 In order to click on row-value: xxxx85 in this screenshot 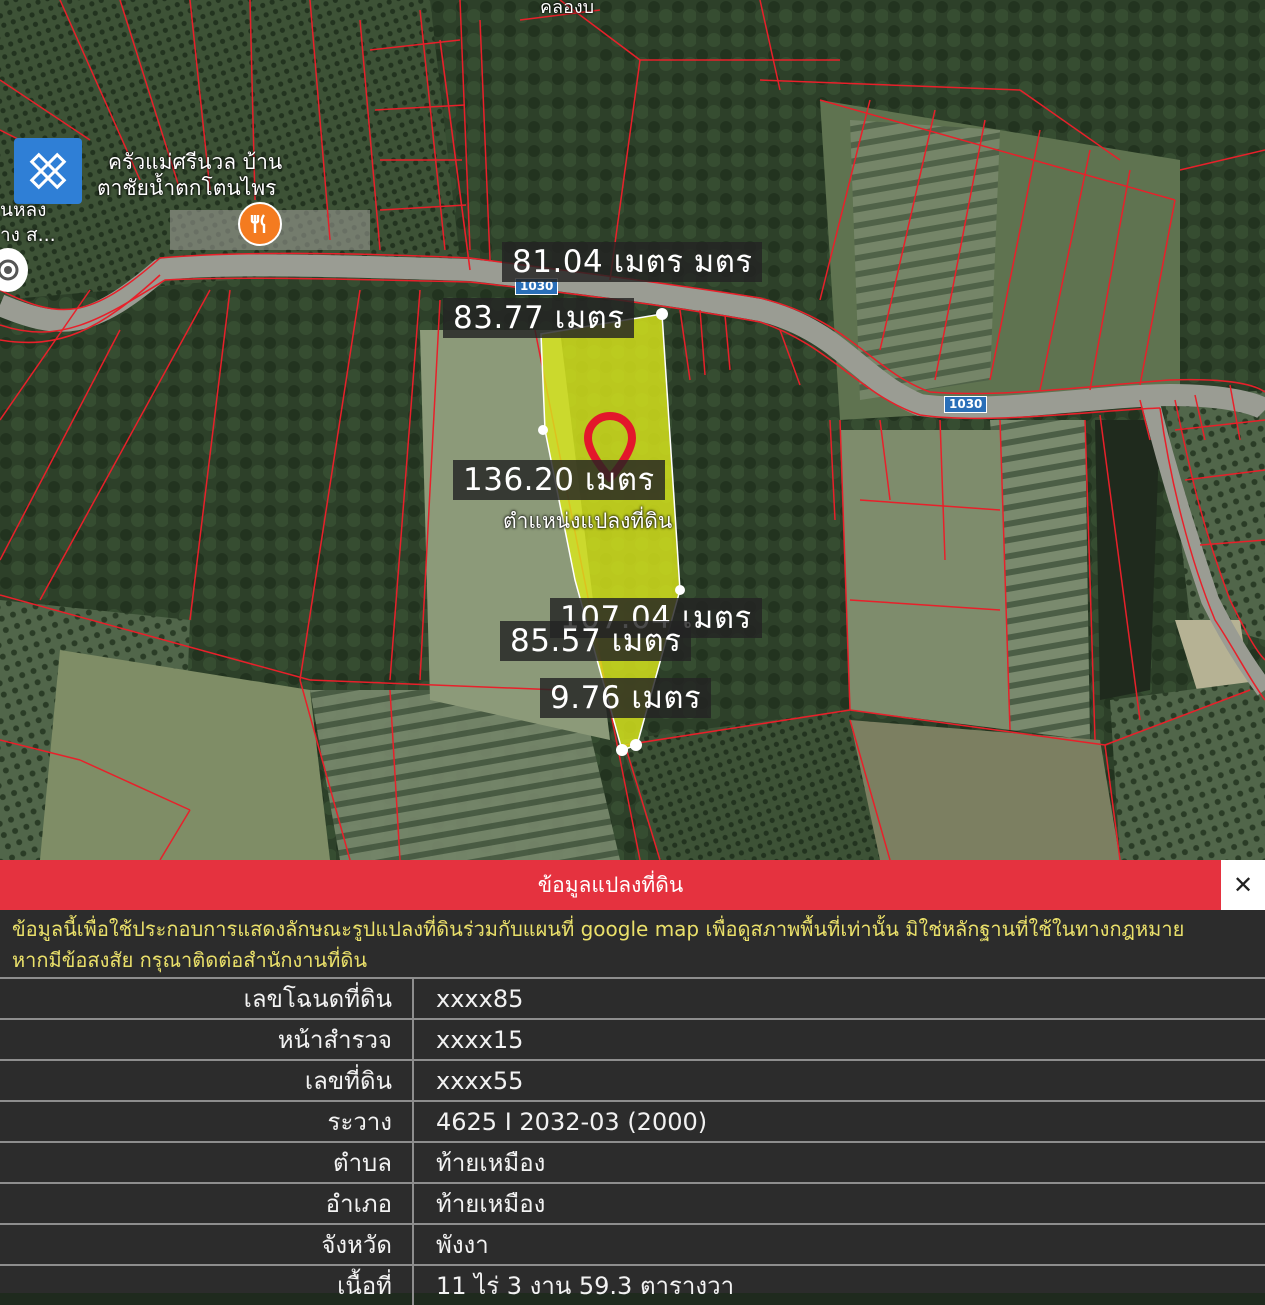, I will do `click(839, 998)`.